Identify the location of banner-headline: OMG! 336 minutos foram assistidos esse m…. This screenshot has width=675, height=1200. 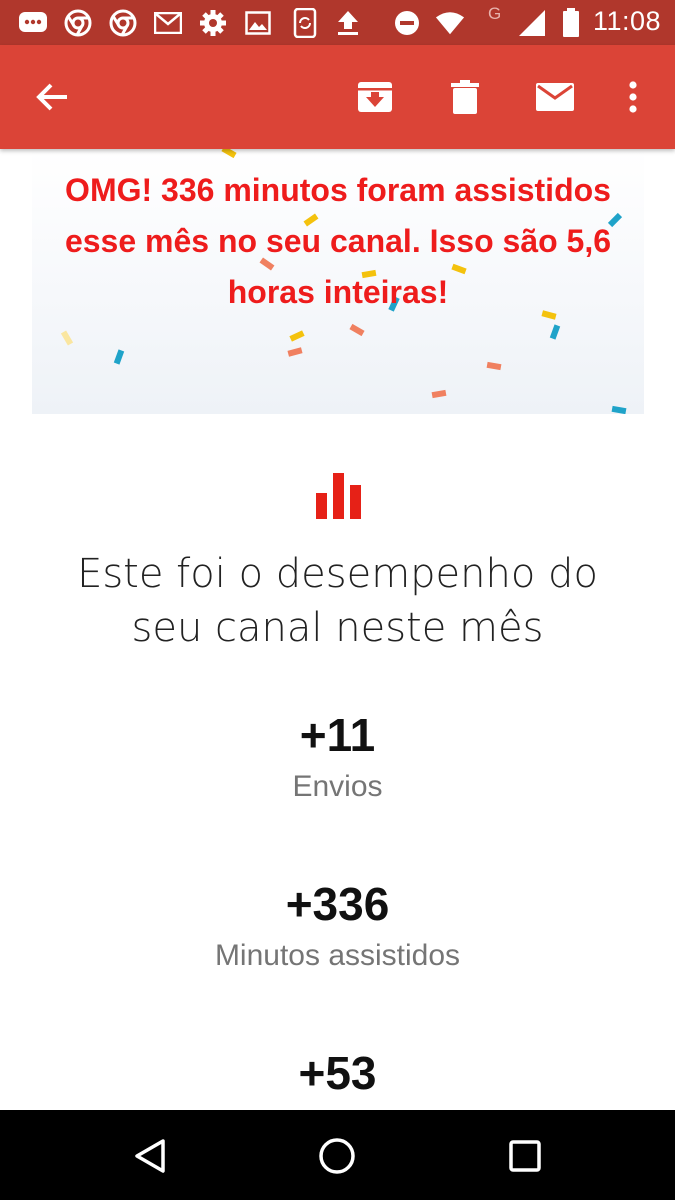
(338, 241).